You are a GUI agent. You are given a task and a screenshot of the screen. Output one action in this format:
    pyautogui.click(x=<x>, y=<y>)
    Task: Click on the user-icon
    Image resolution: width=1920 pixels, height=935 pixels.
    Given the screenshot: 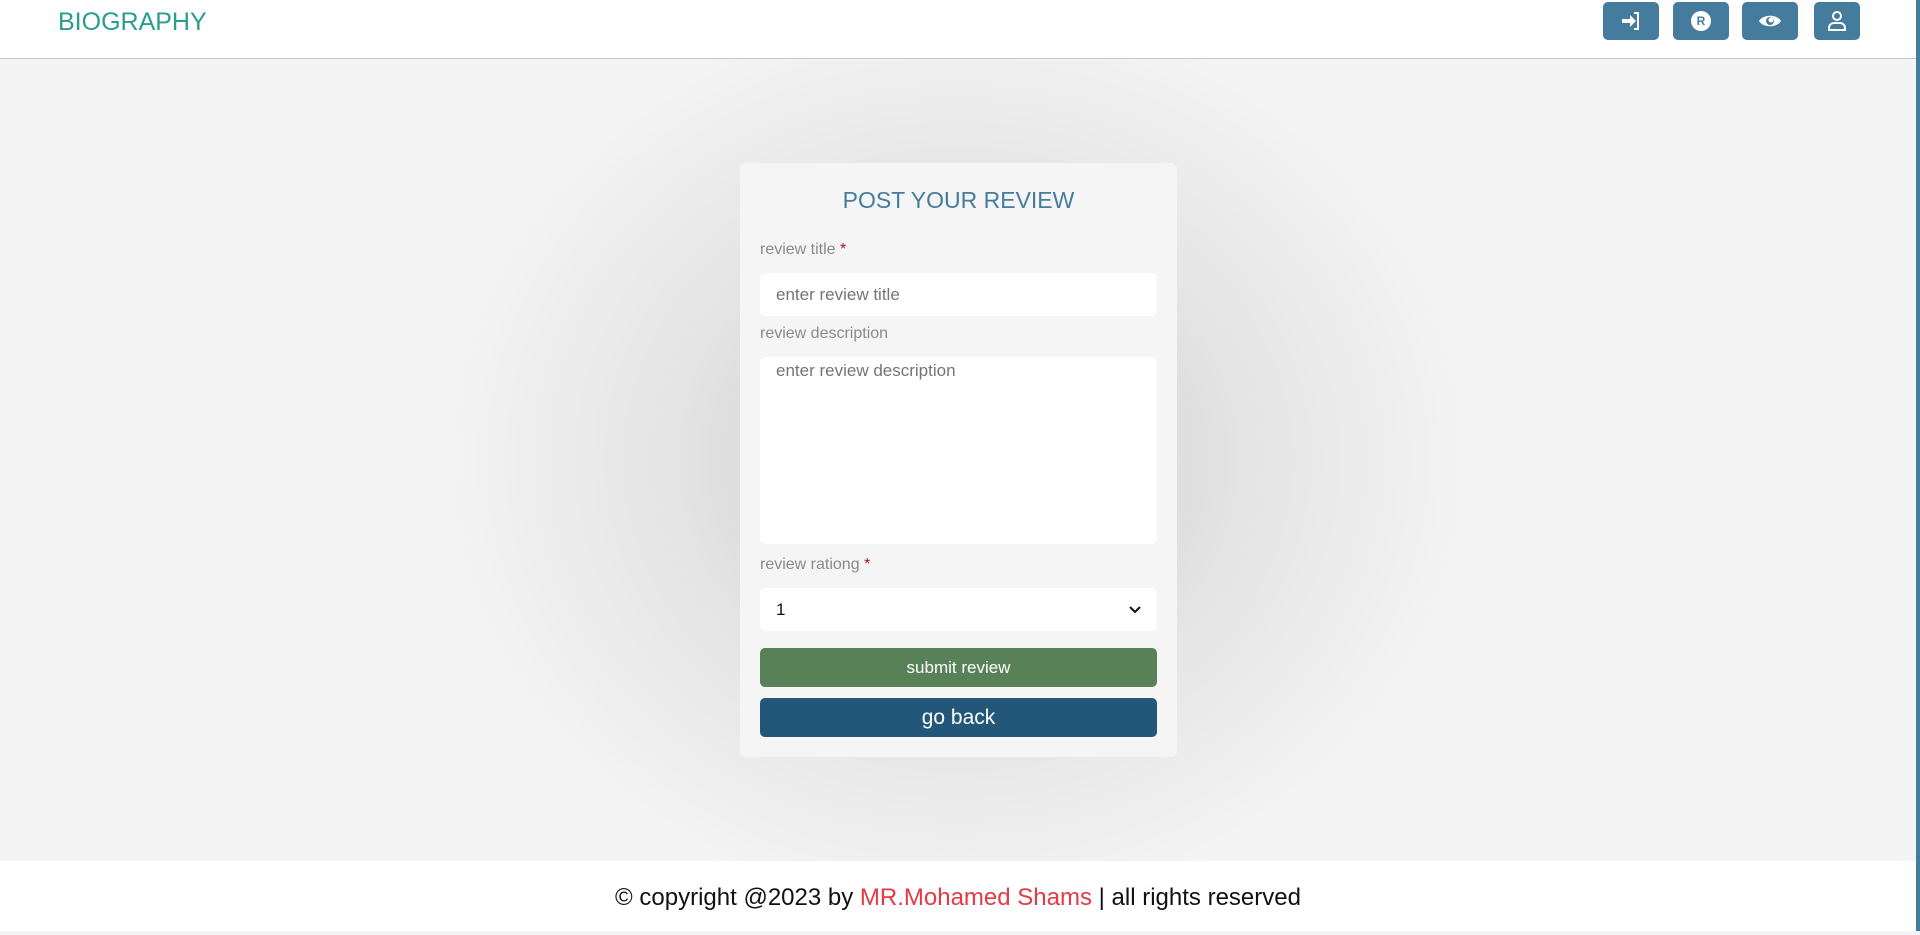 What is the action you would take?
    pyautogui.click(x=1837, y=21)
    